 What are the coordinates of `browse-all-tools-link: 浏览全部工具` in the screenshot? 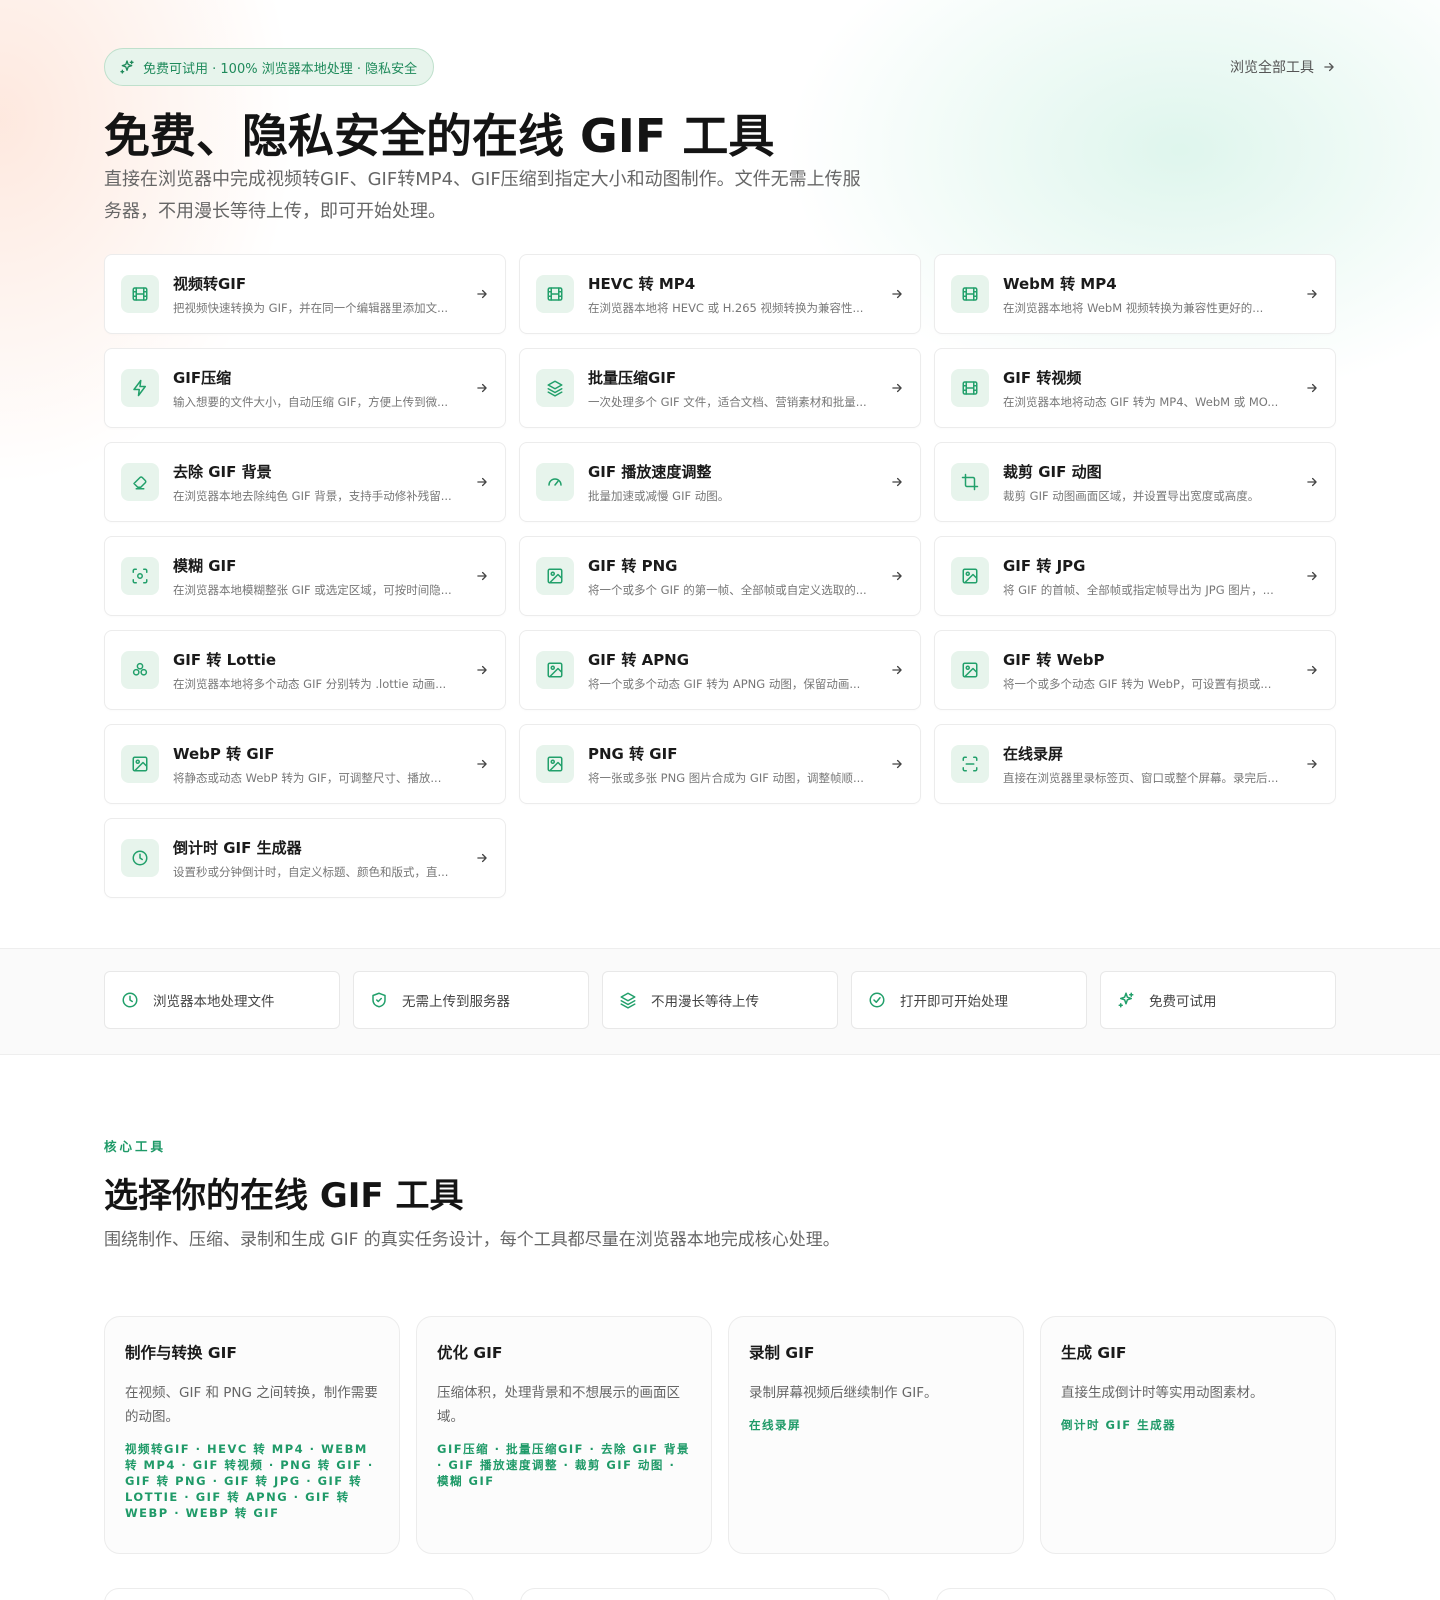 It's located at (1283, 67).